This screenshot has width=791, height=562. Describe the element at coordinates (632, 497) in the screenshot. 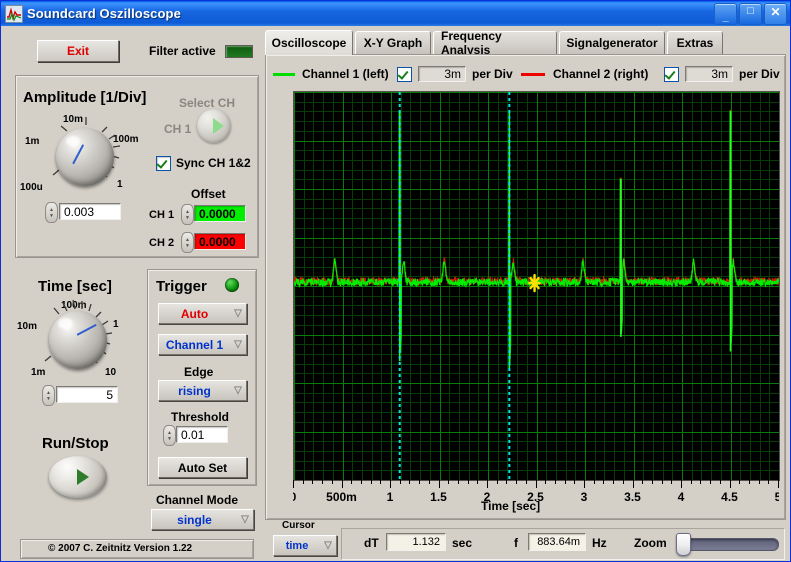

I see `x-tick-label: 3.5` at that location.